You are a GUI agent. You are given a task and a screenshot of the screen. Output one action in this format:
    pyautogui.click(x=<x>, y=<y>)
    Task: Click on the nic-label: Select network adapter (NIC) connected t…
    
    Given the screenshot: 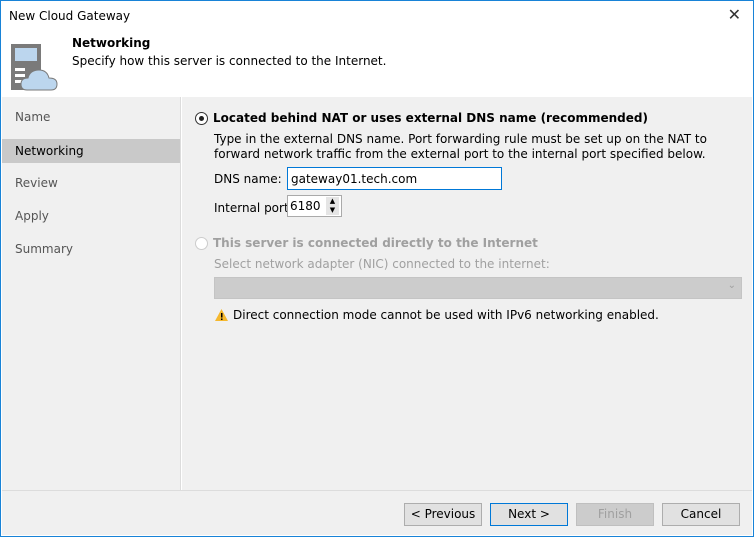 What is the action you would take?
    pyautogui.click(x=382, y=264)
    